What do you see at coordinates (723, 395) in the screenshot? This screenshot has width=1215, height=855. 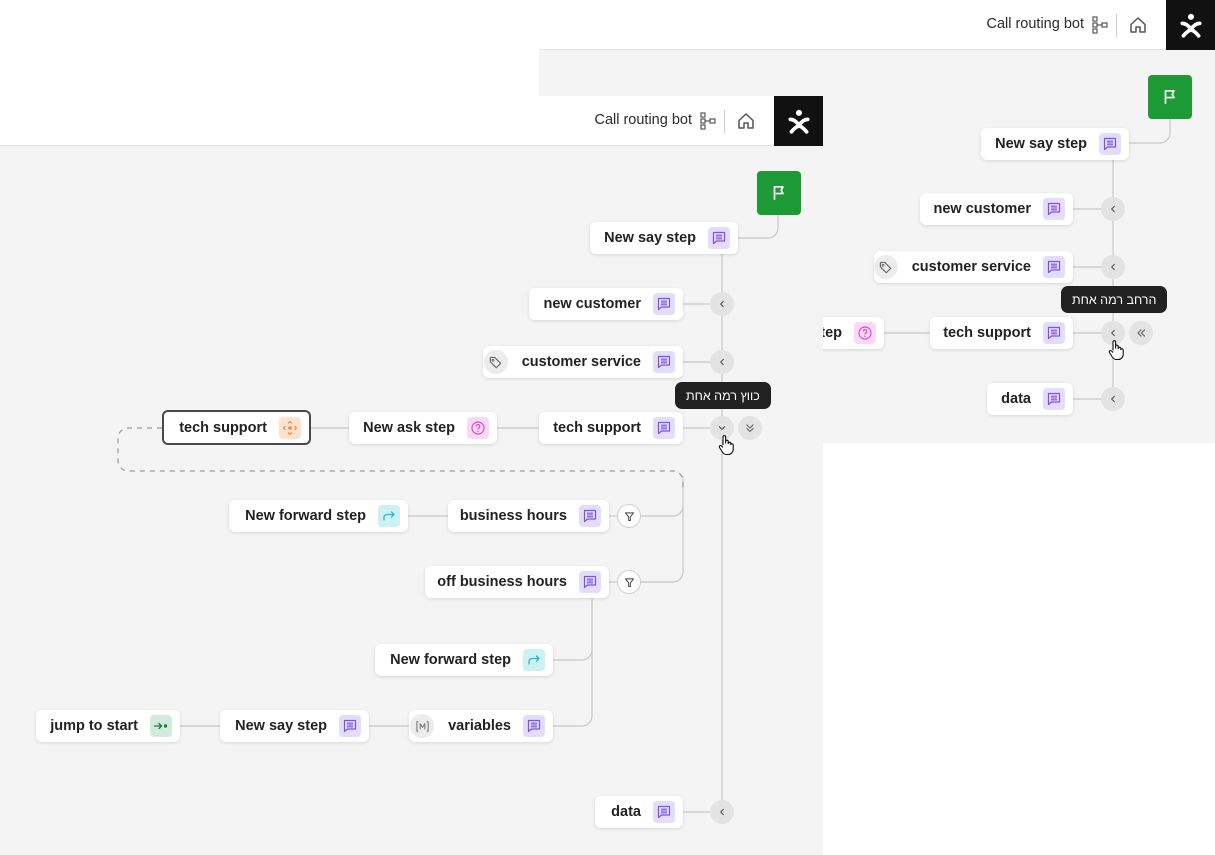 I see `tooltip: כווץ רמה אחת` at bounding box center [723, 395].